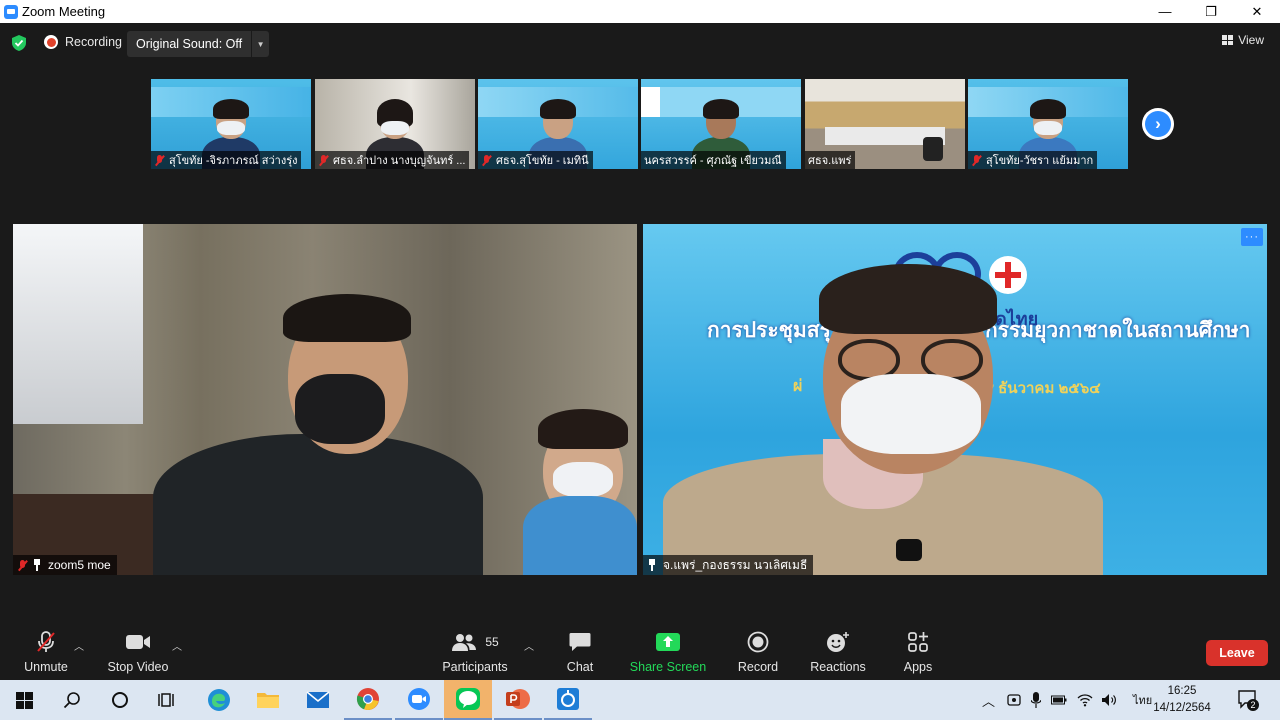 The width and height of the screenshot is (1280, 720). What do you see at coordinates (885, 124) in the screenshot?
I see `participant-thumbnail: ศธจ.แพร่` at bounding box center [885, 124].